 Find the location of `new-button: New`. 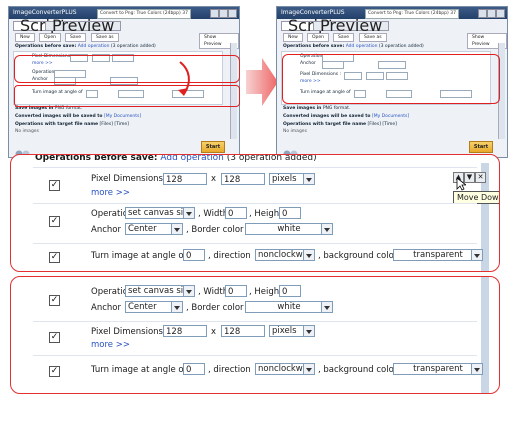

new-button: New is located at coordinates (25, 37).